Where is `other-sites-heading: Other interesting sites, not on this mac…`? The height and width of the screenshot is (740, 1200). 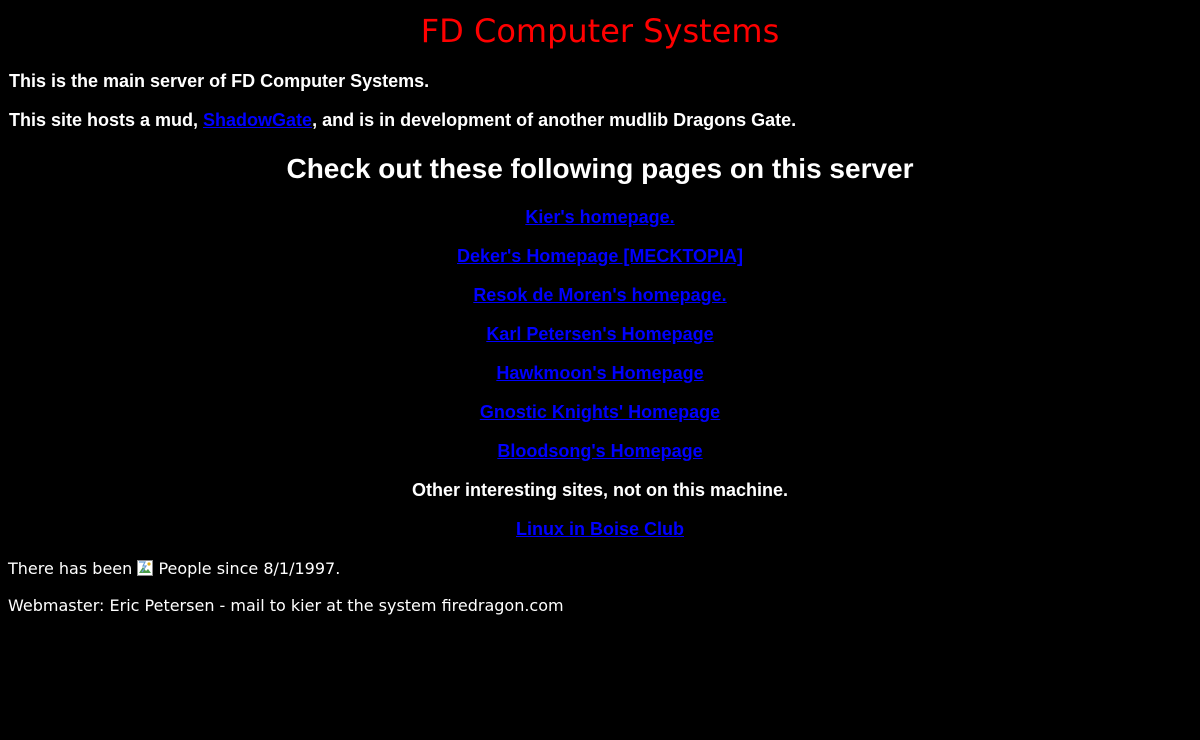
other-sites-heading: Other interesting sites, not on this mac… is located at coordinates (600, 490).